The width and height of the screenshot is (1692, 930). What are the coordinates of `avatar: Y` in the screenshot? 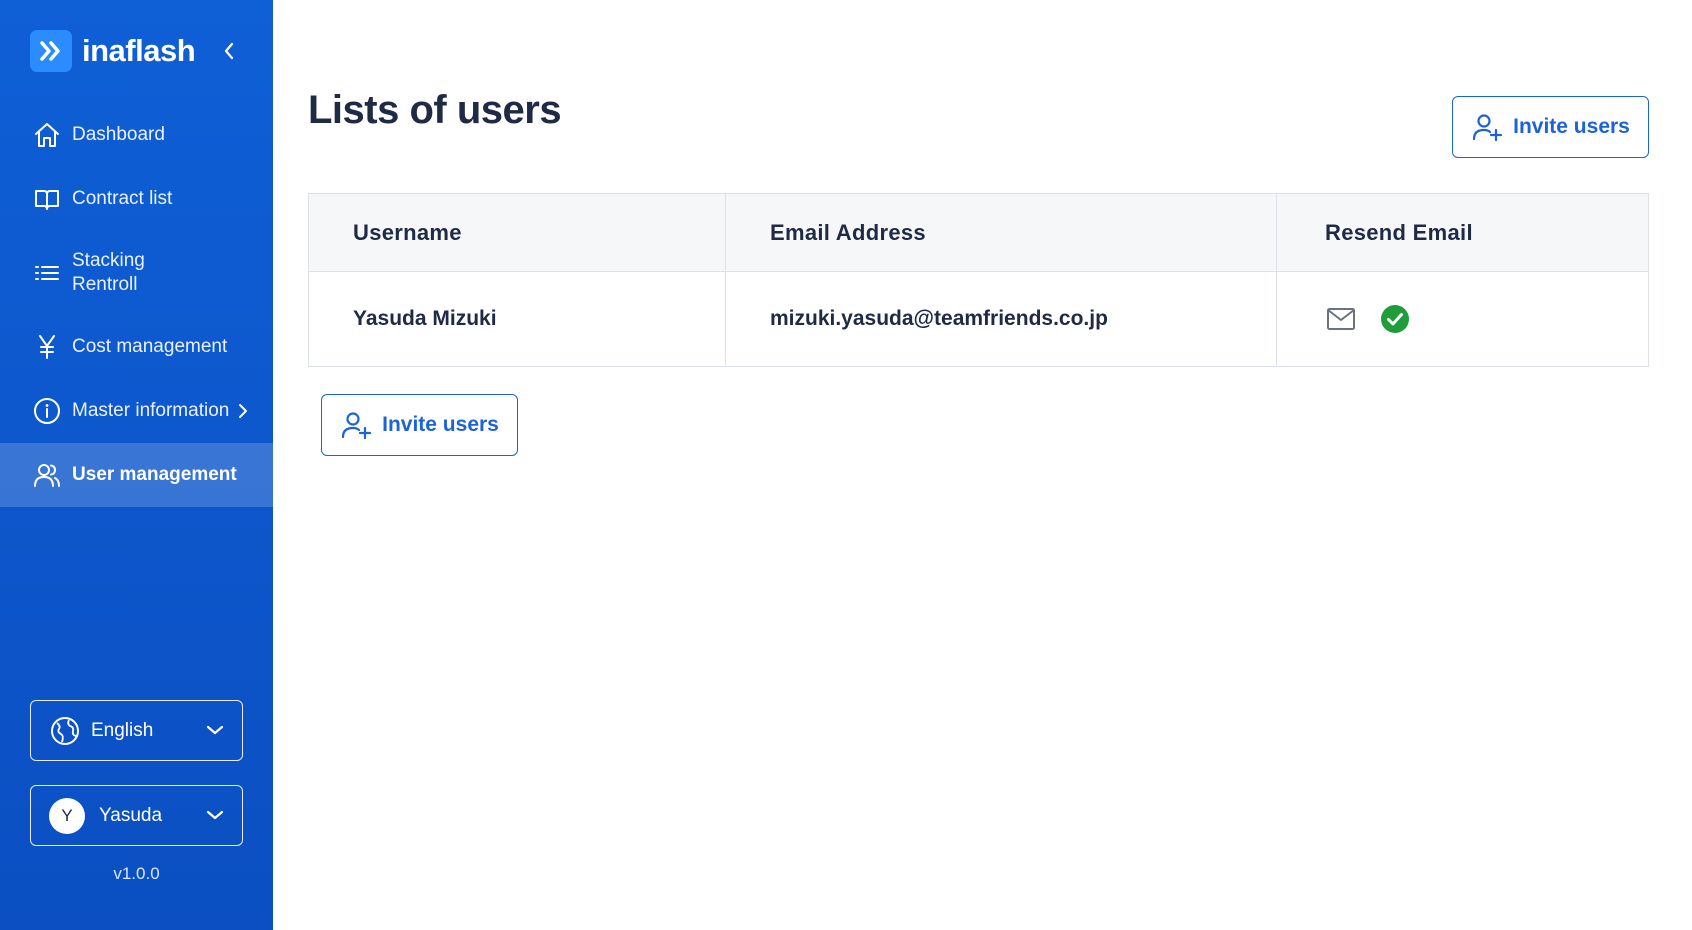 It's located at (67, 815).